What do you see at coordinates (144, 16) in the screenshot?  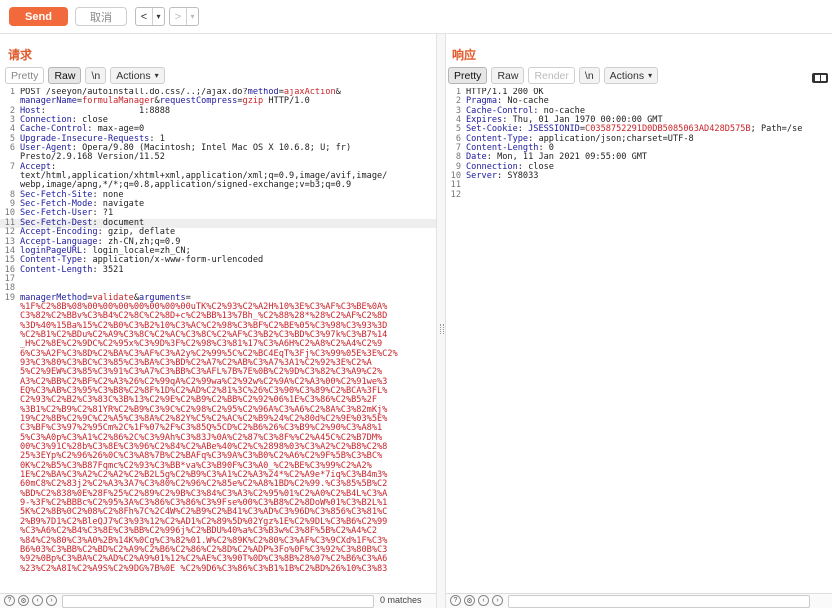 I see `back-arrow-icon: <` at bounding box center [144, 16].